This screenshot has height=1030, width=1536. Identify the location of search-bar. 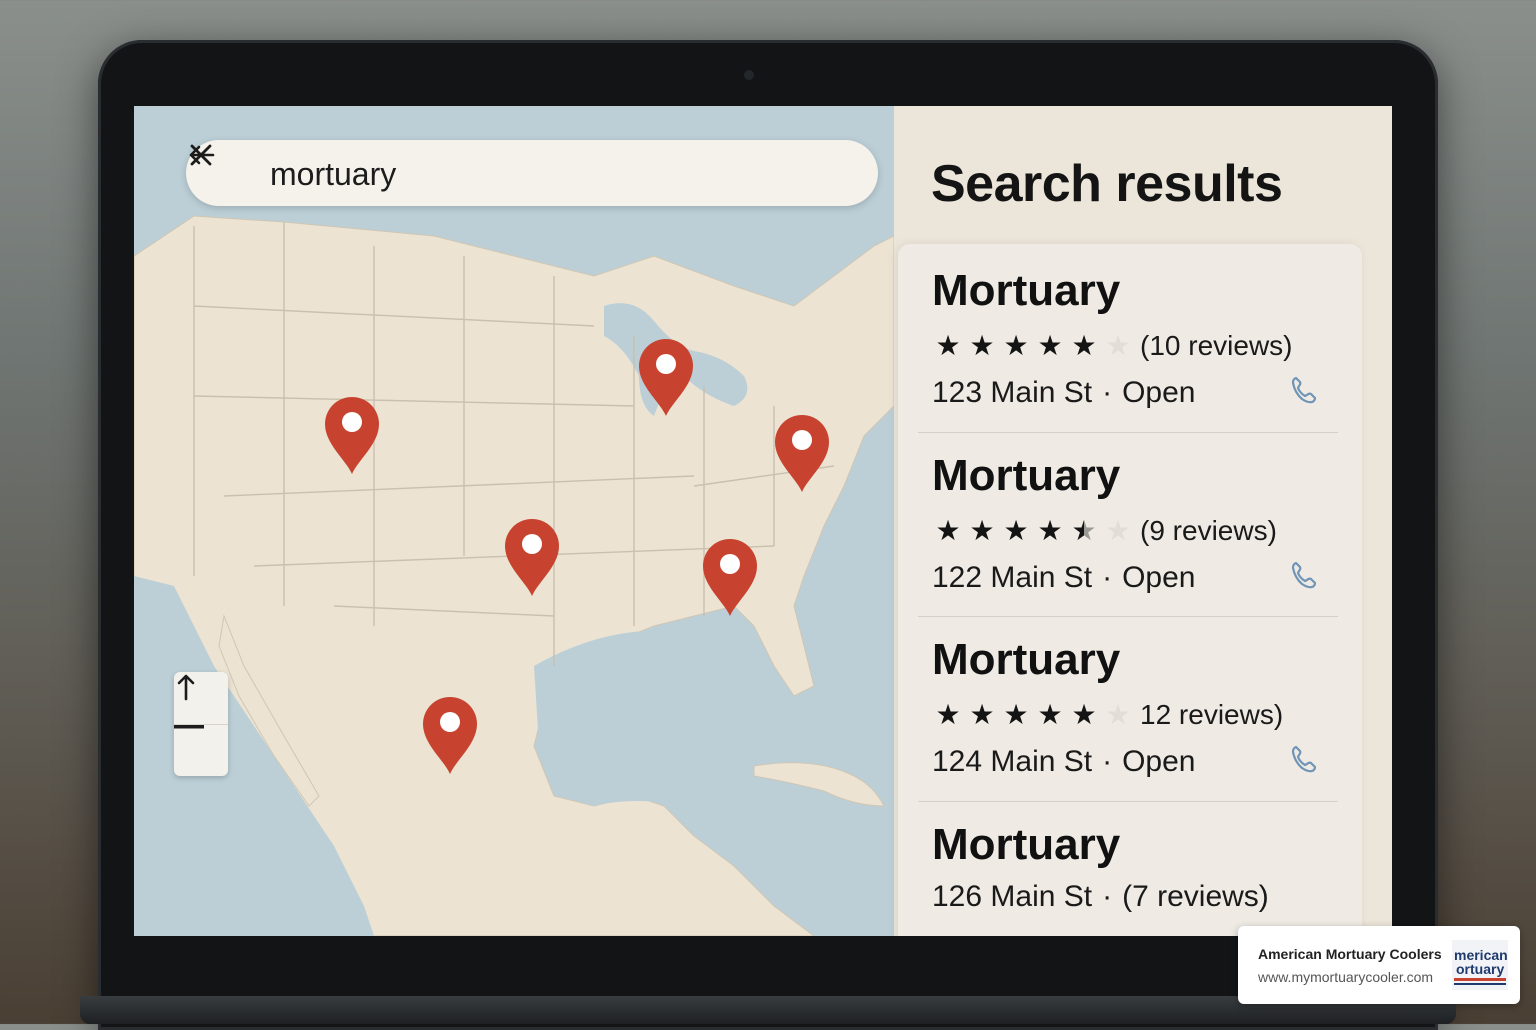
(532, 173).